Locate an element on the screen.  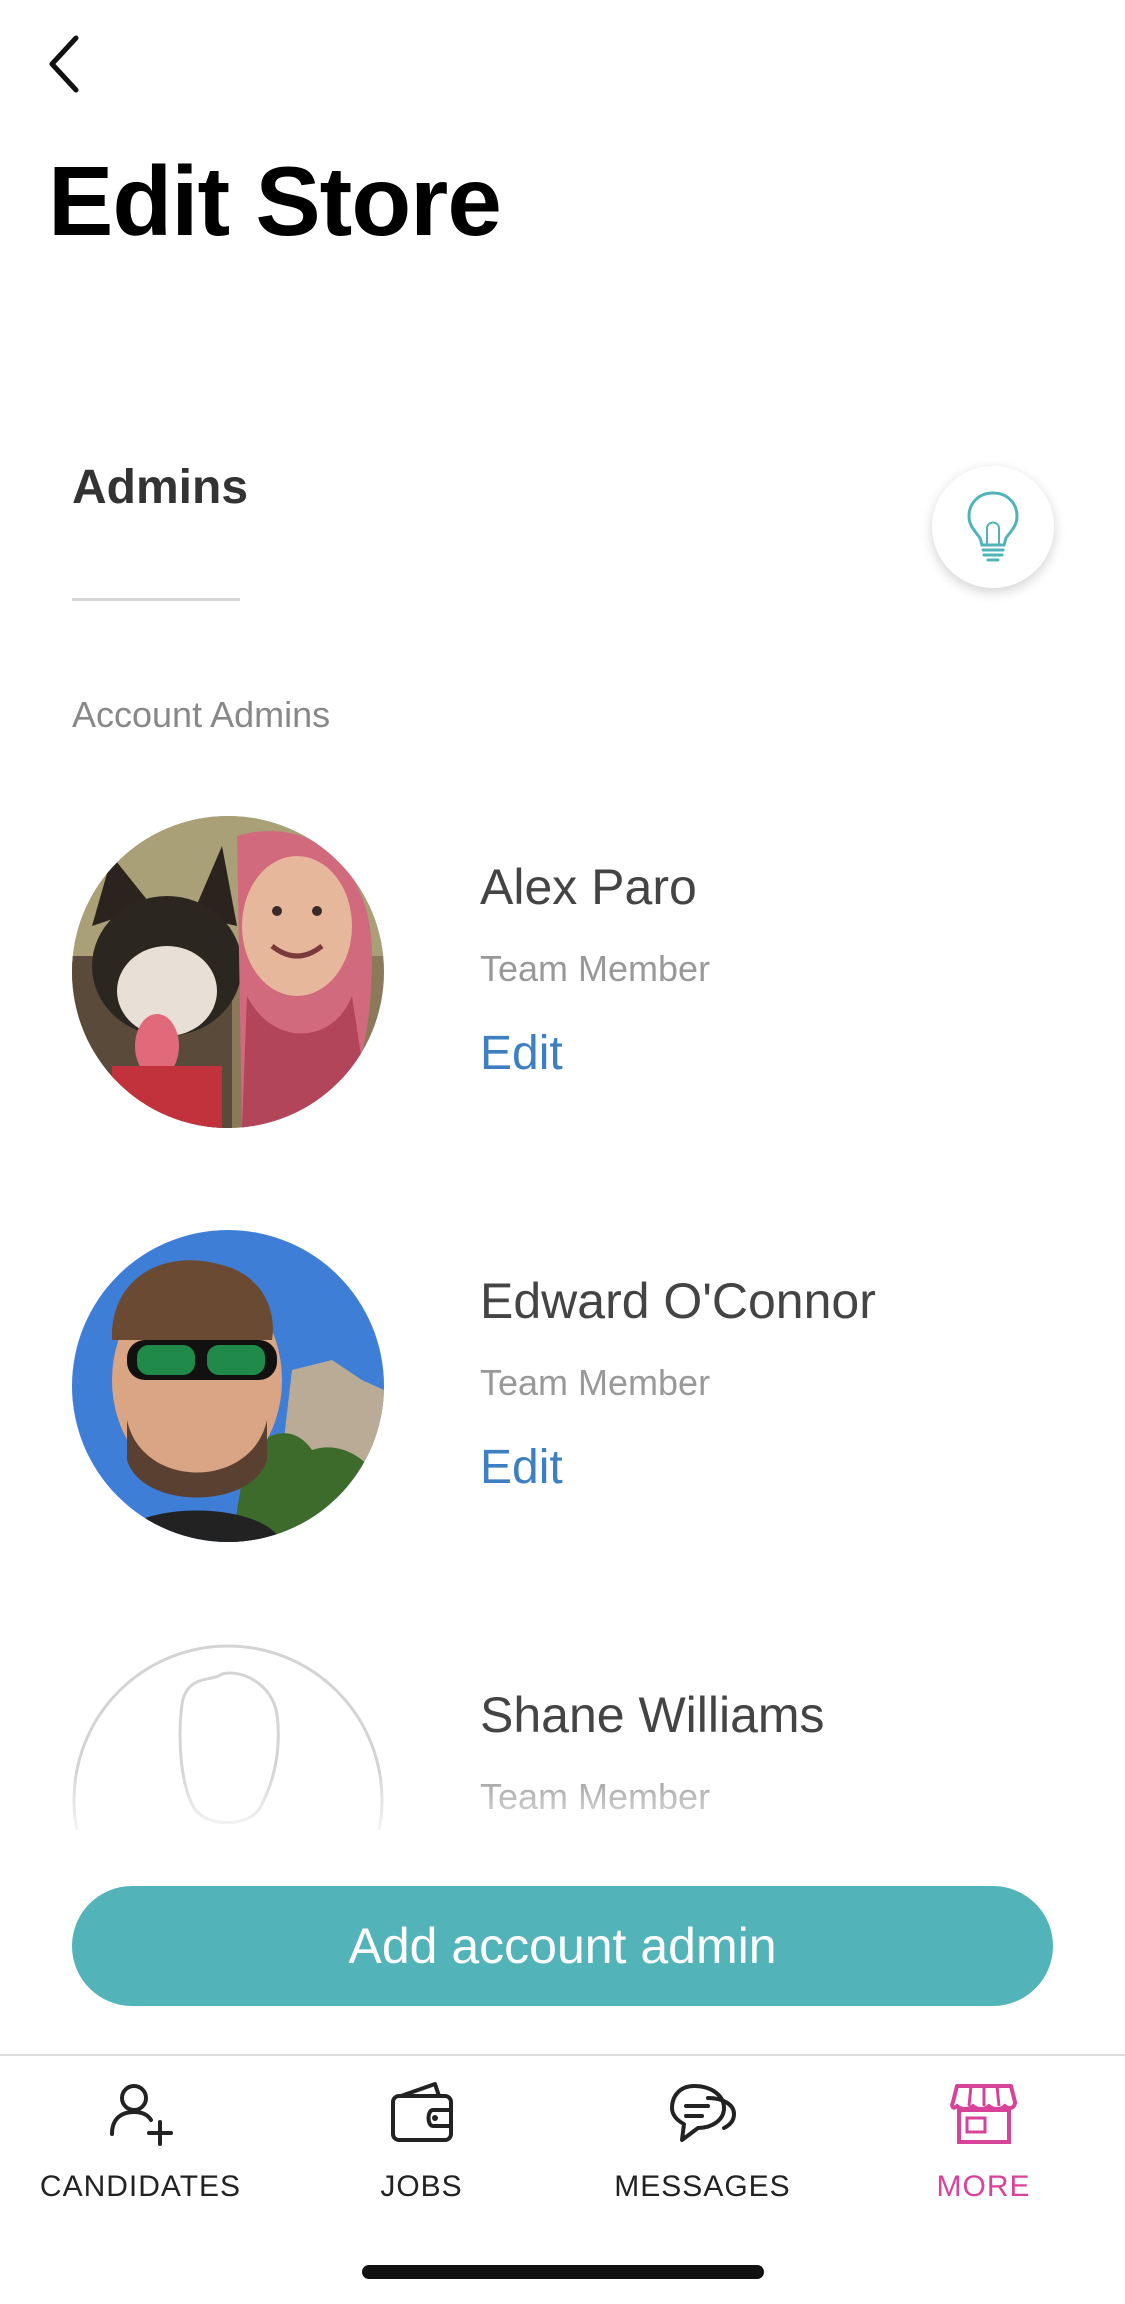
tab-label: MORE is located at coordinates (983, 2186).